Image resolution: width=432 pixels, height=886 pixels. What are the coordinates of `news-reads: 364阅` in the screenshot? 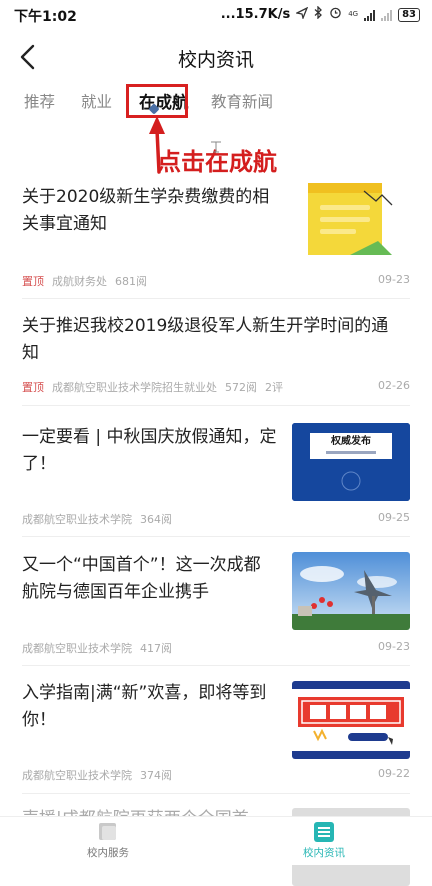 It's located at (156, 519).